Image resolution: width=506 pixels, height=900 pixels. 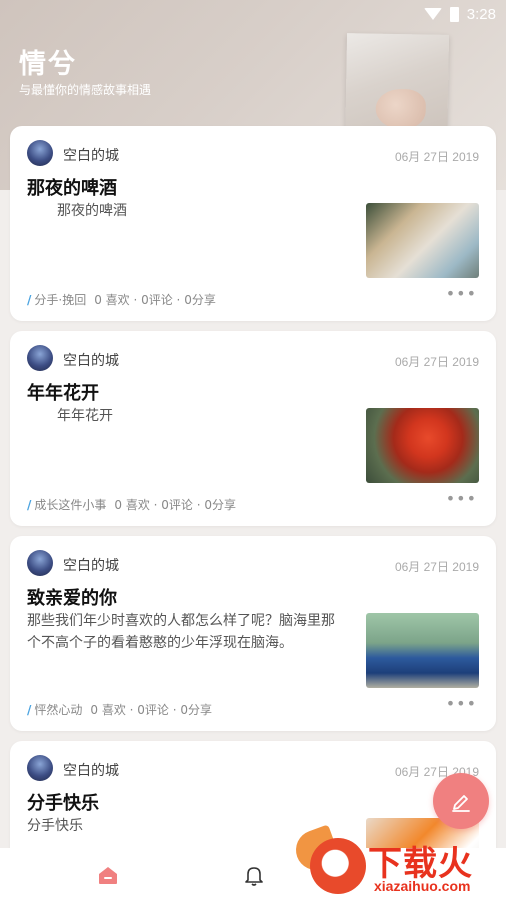 I want to click on nav-home, so click(x=108, y=875).